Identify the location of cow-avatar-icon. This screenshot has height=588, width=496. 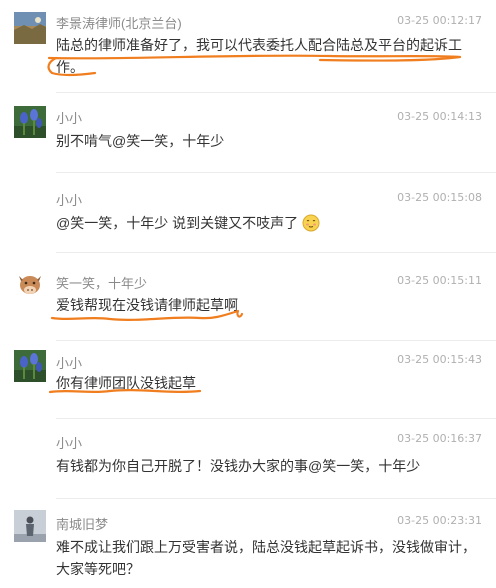
(30, 284).